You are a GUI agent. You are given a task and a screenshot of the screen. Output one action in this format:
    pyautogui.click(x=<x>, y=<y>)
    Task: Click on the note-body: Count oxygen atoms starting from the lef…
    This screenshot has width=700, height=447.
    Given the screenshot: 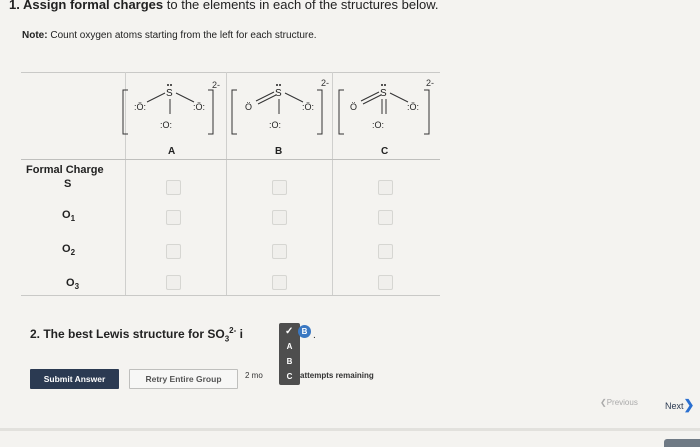 What is the action you would take?
    pyautogui.click(x=183, y=35)
    